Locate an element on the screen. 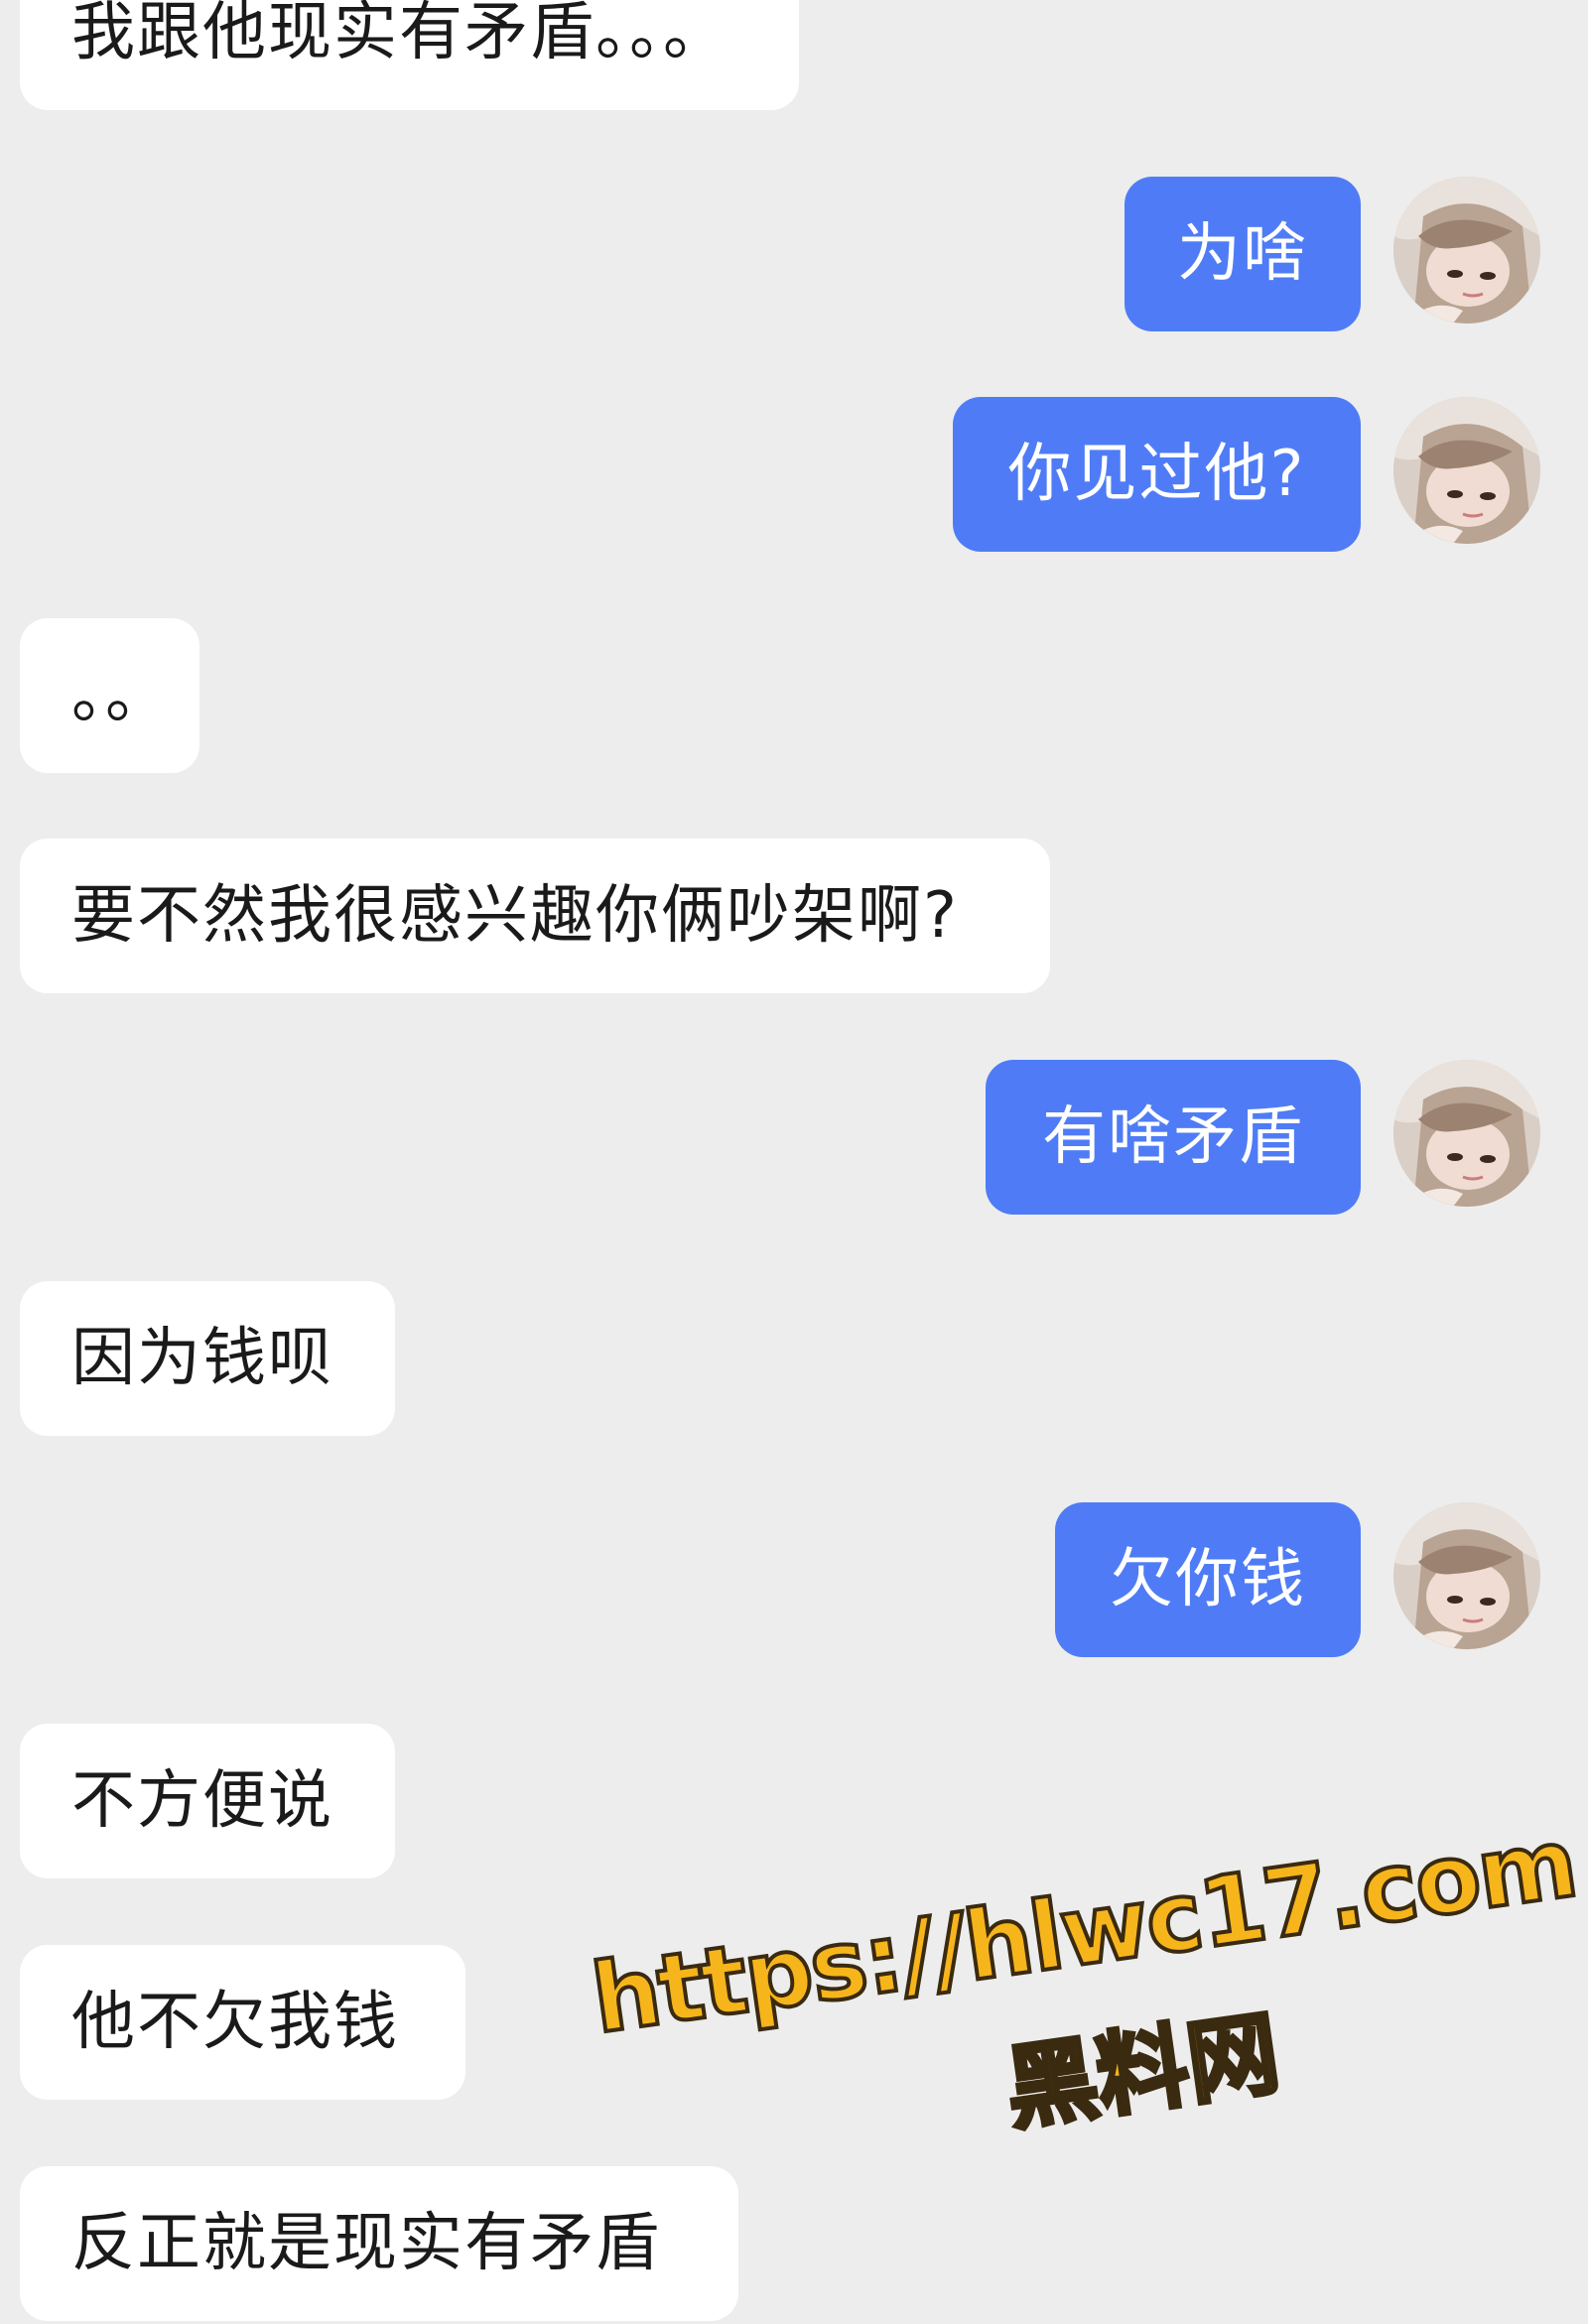 The height and width of the screenshot is (2324, 1588). message-text: 。。 is located at coordinates (121, 695).